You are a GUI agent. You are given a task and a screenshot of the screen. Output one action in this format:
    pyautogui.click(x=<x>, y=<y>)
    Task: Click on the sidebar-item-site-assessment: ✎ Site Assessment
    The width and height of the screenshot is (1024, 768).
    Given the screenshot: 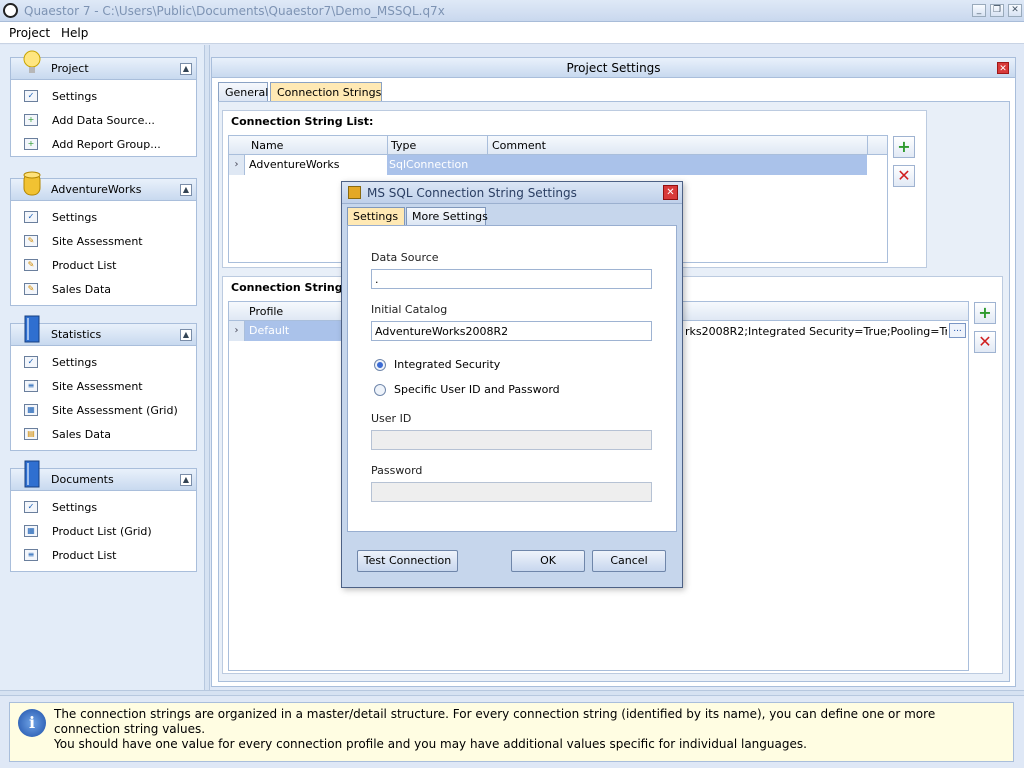 What is the action you would take?
    pyautogui.click(x=103, y=241)
    